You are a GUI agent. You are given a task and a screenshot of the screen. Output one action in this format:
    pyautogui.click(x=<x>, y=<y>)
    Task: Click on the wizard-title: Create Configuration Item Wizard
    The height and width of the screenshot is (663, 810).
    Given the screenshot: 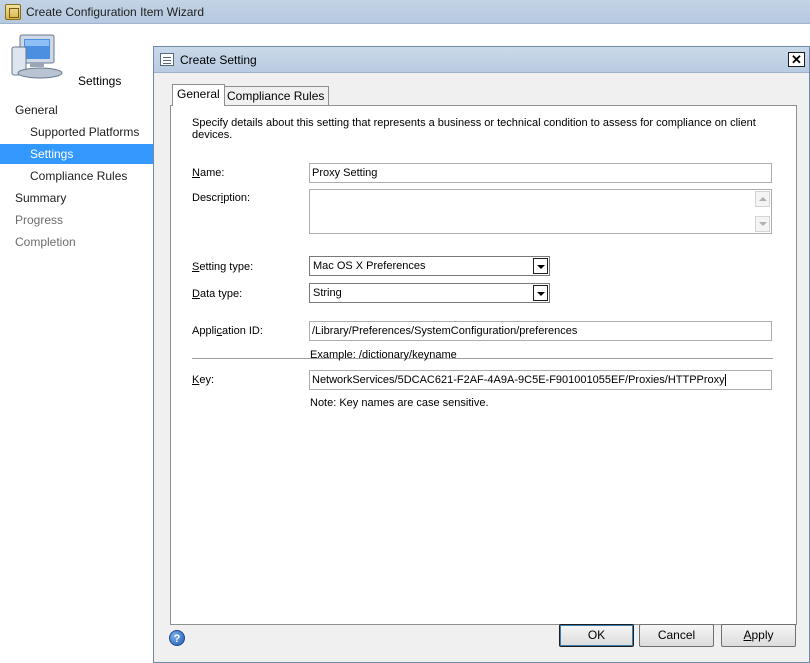 What is the action you would take?
    pyautogui.click(x=115, y=12)
    